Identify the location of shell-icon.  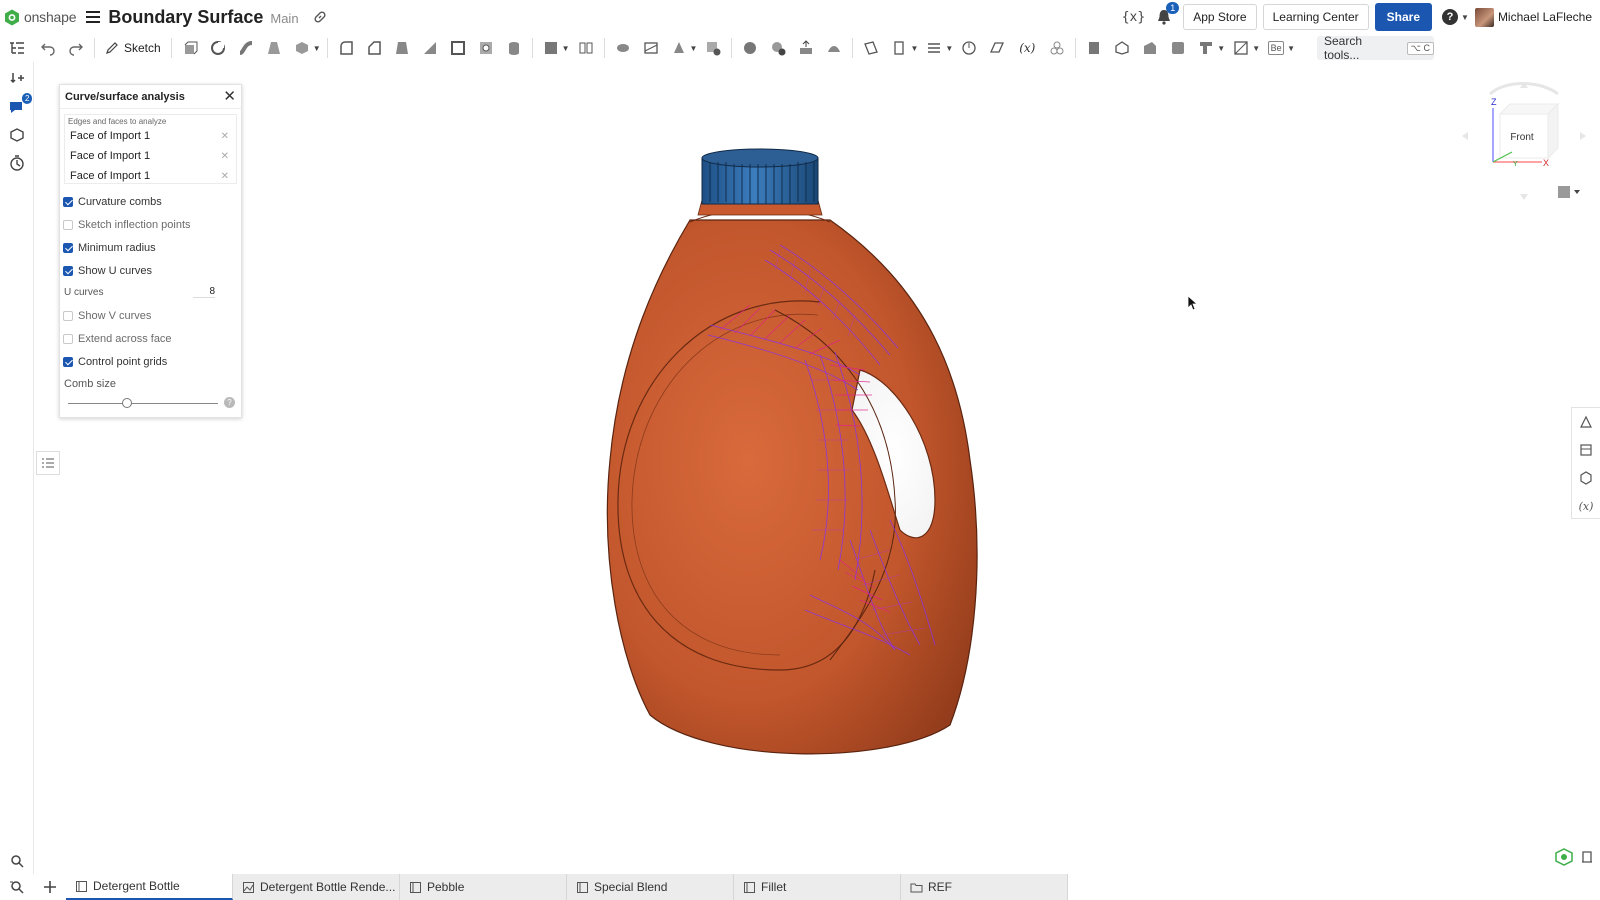
(458, 48).